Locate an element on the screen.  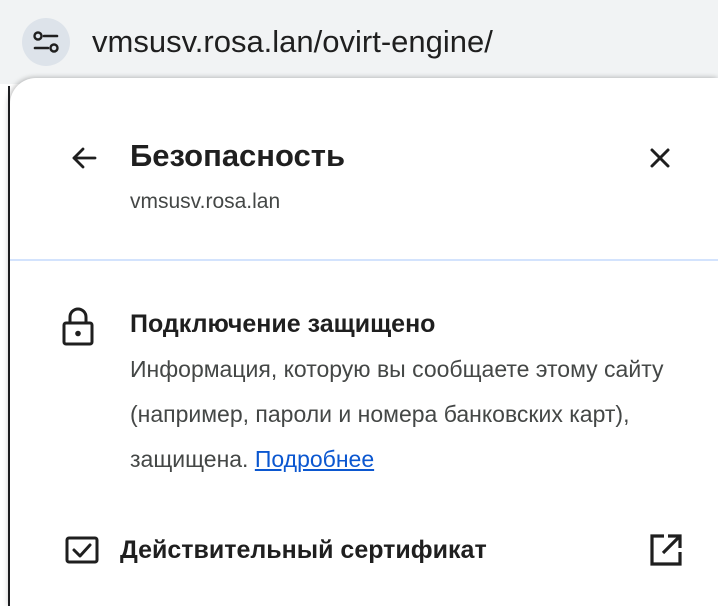
connection-title: Подключение защищено is located at coordinates (283, 324).